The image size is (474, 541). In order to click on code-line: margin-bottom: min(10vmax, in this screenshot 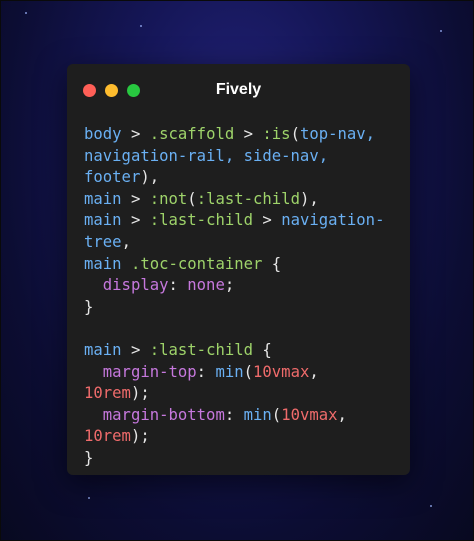, I will do `click(234, 416)`.